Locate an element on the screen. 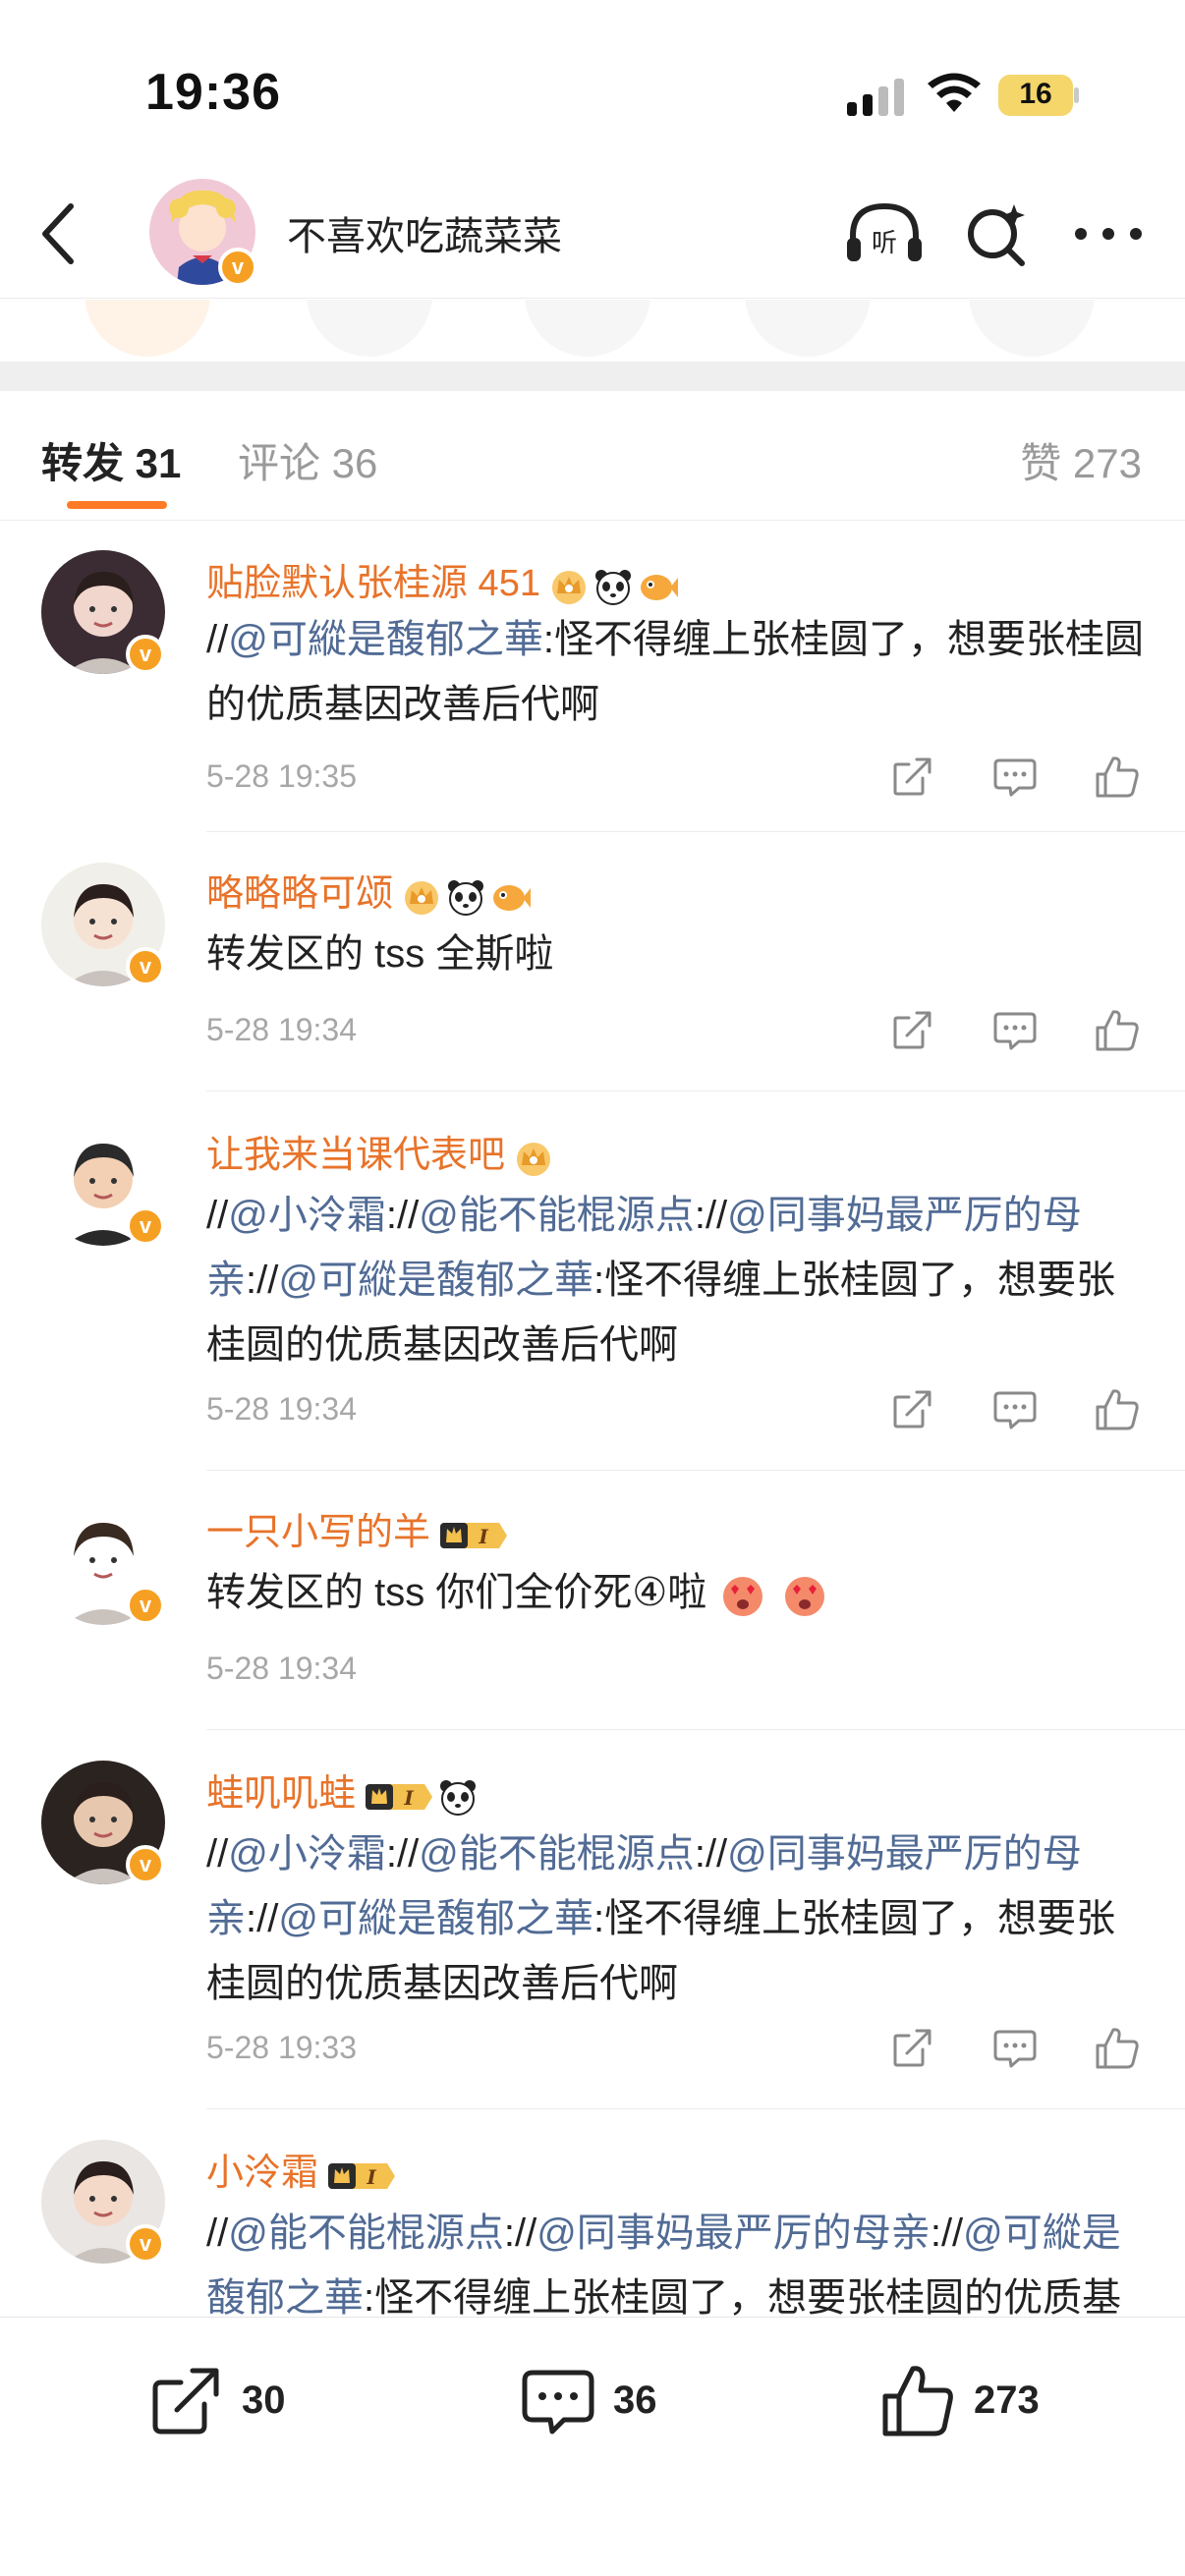 The width and height of the screenshot is (1185, 2576). share-icon is located at coordinates (185, 2401).